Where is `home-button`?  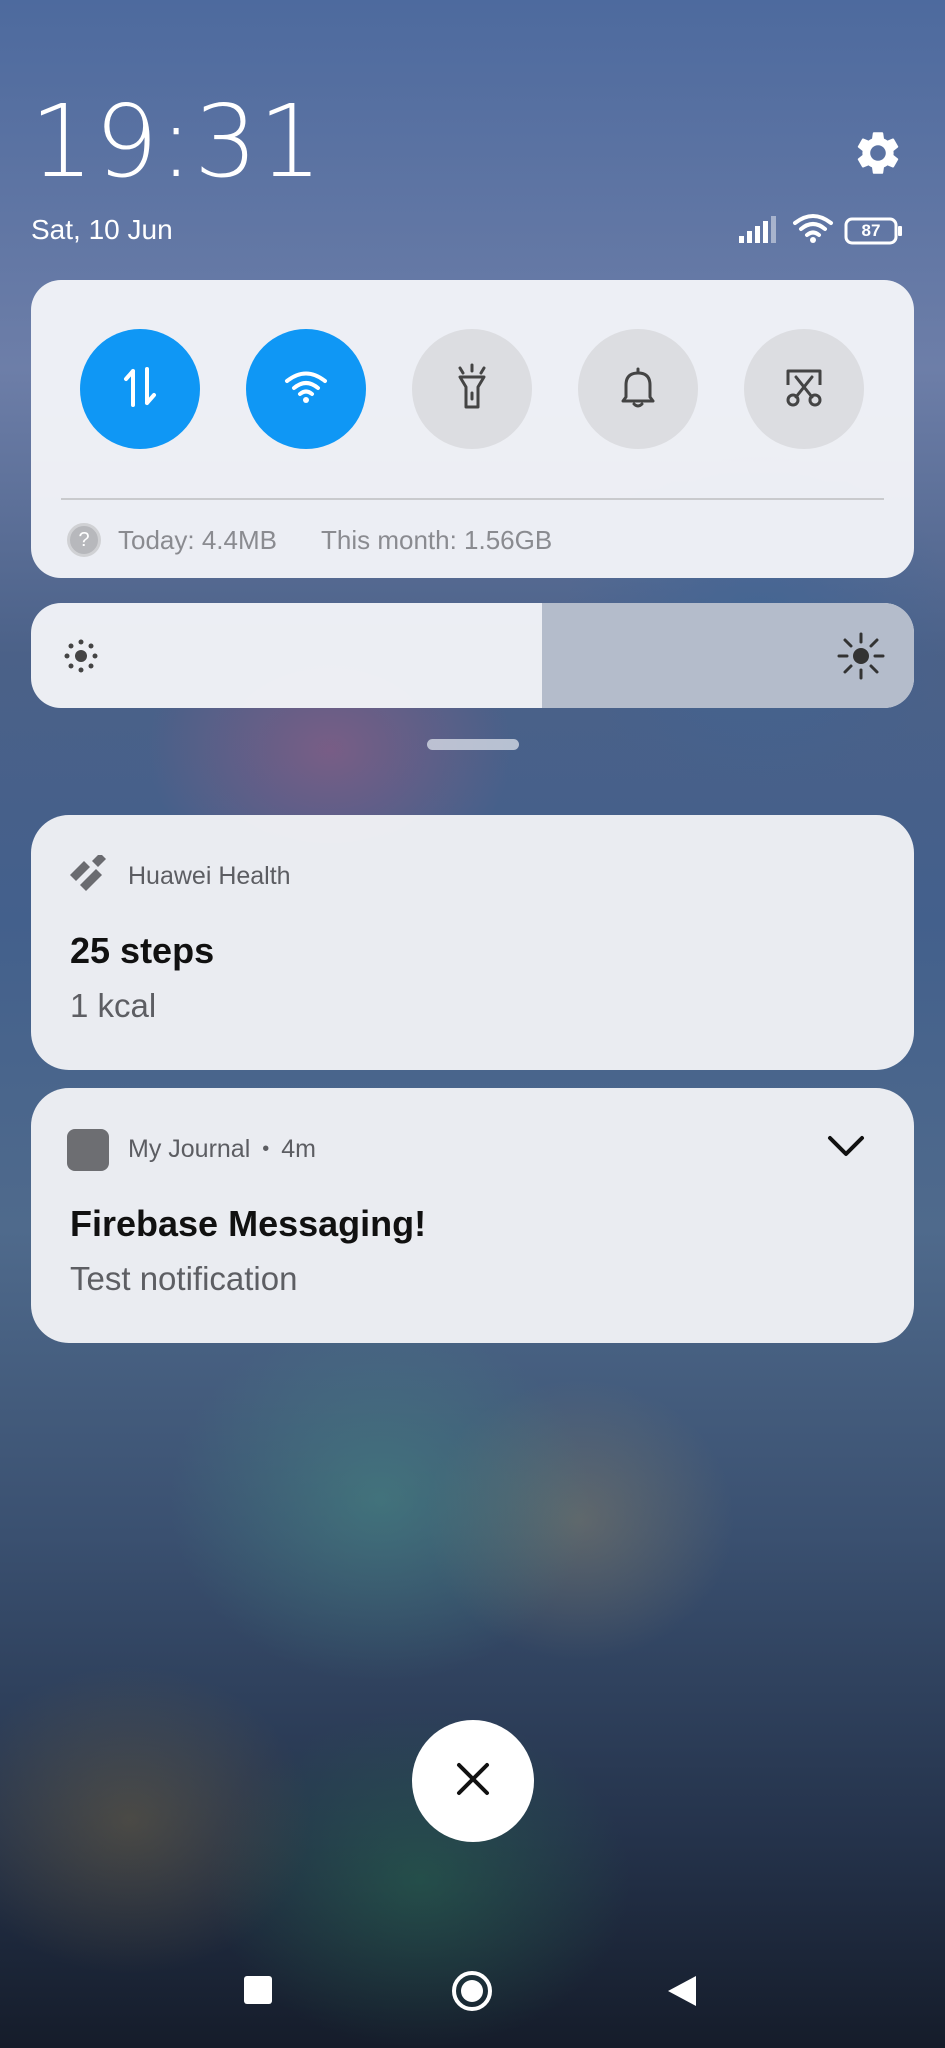
home-button is located at coordinates (472, 1993).